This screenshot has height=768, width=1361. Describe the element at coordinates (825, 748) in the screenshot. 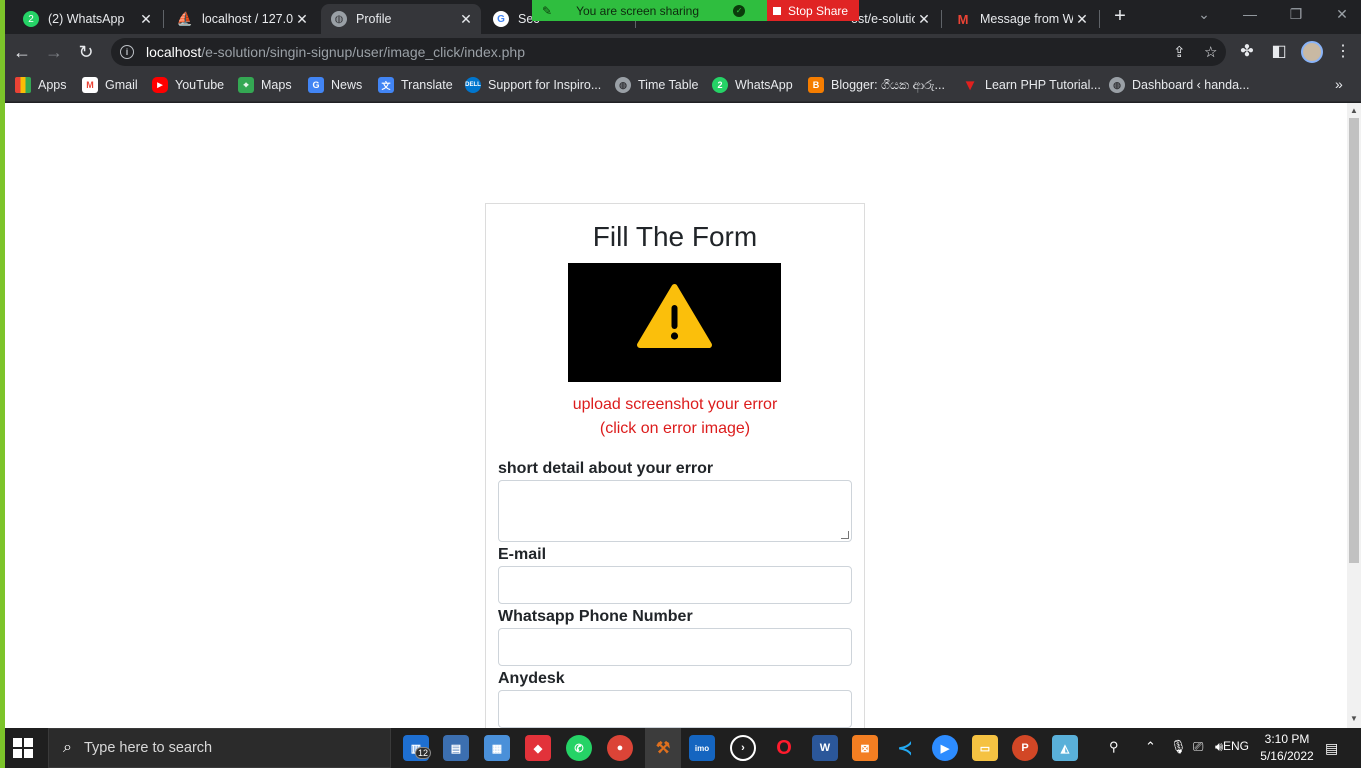

I see `taskbar-word-icon: W` at that location.